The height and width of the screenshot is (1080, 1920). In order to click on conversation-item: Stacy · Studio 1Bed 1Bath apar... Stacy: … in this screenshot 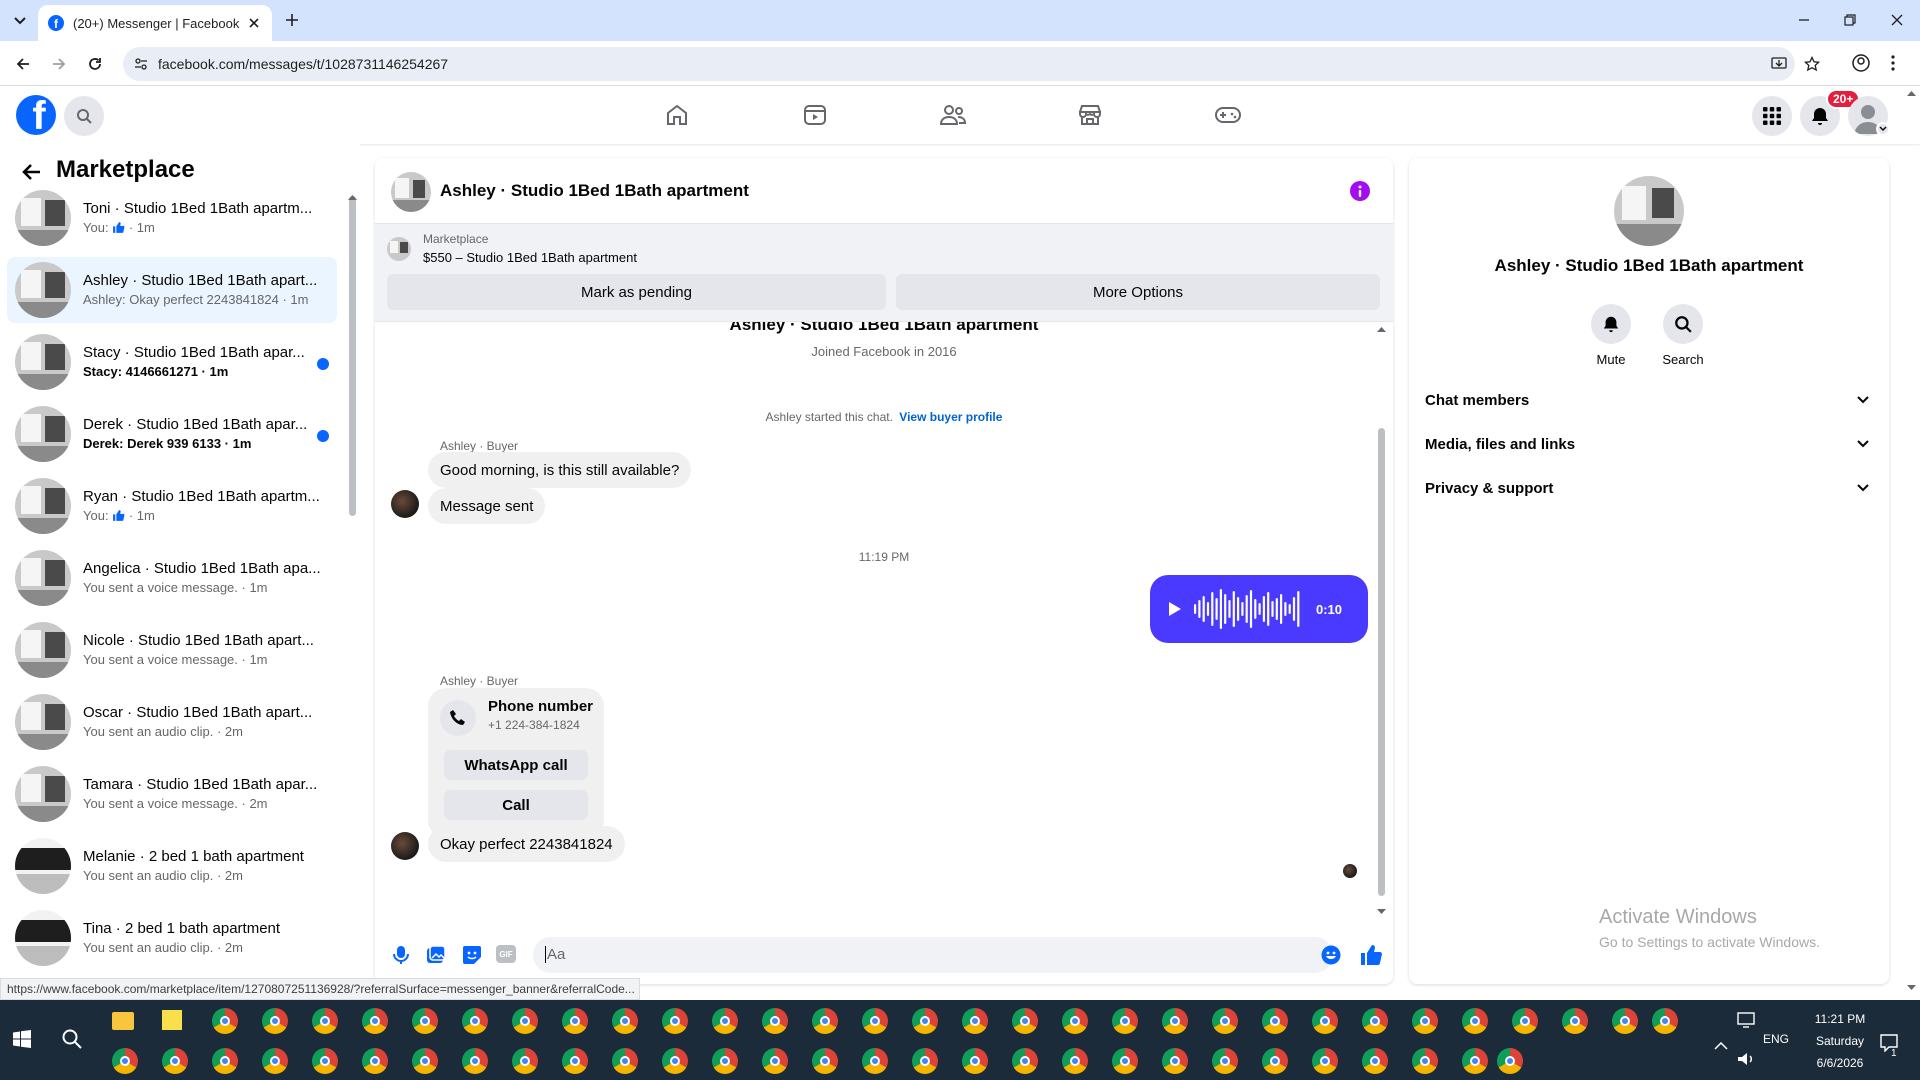, I will do `click(172, 362)`.